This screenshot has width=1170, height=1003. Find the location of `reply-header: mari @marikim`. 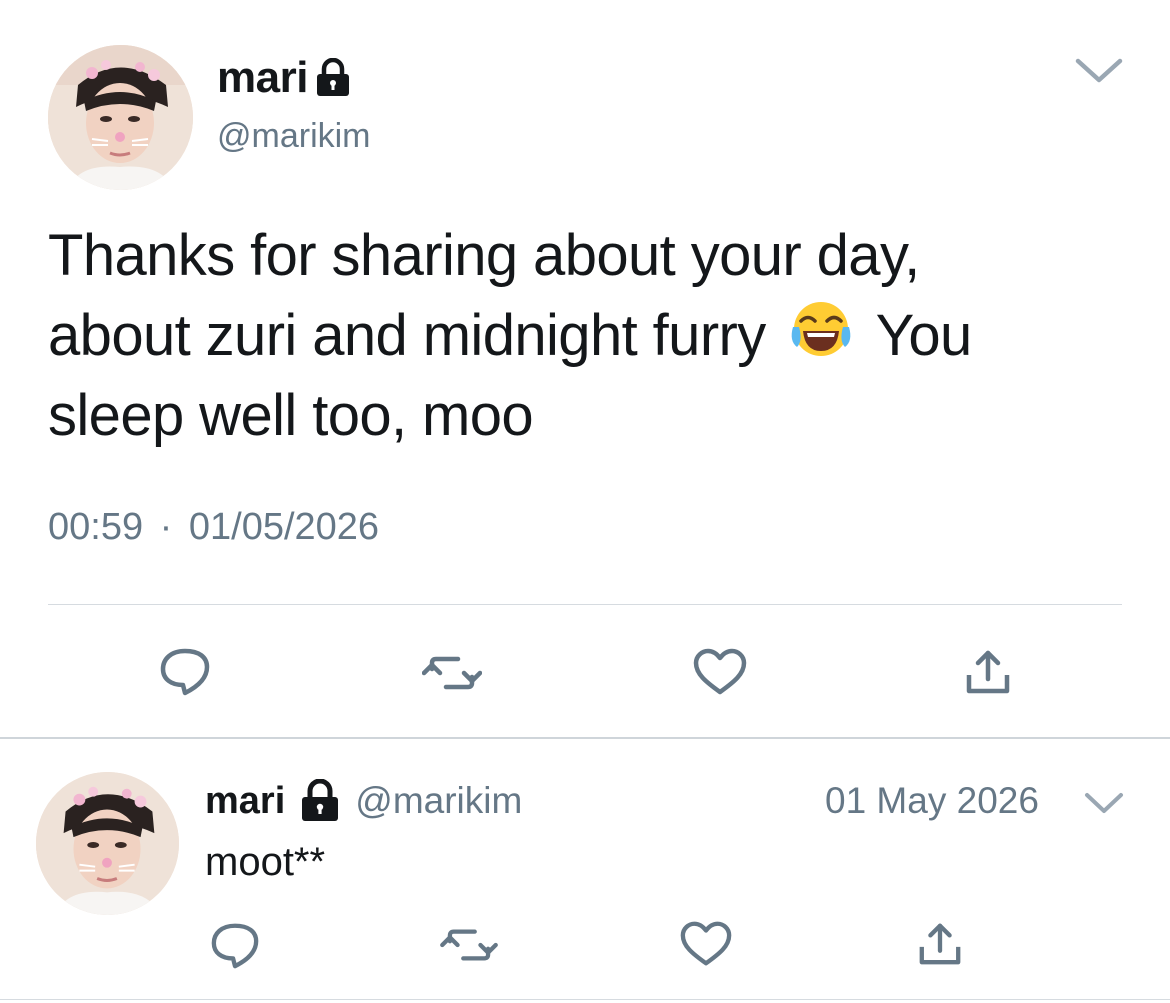

reply-header: mari @marikim is located at coordinates (363, 801).